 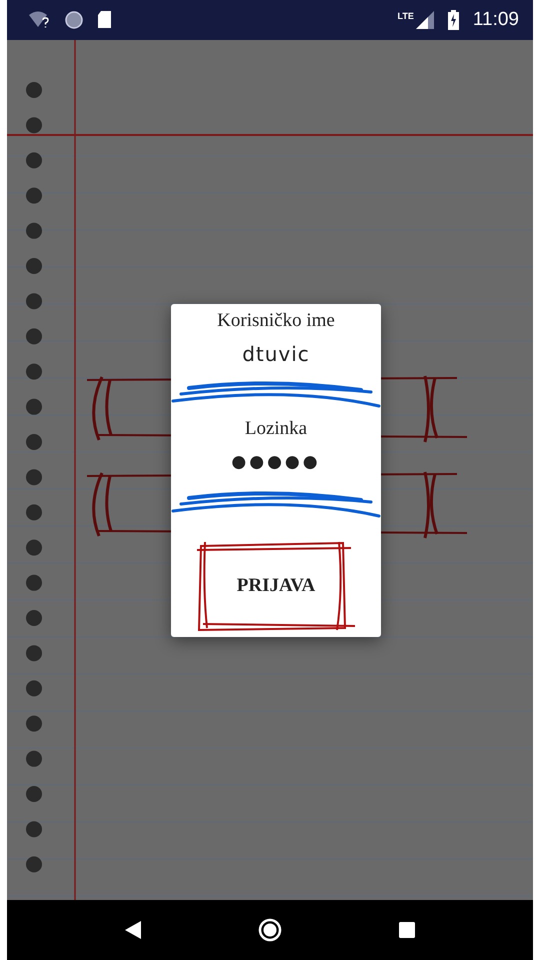 What do you see at coordinates (133, 930) in the screenshot?
I see `back-icon` at bounding box center [133, 930].